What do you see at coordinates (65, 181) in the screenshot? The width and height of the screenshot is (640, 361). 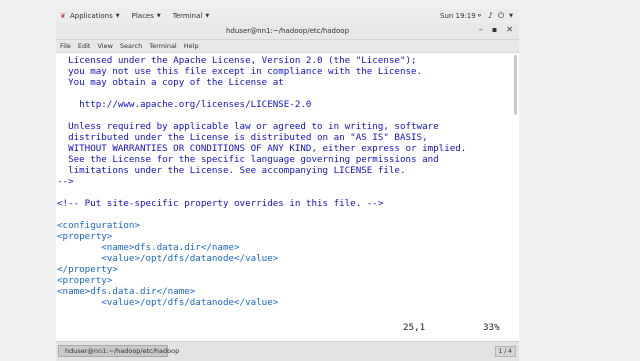 I see `editor-line: -->` at bounding box center [65, 181].